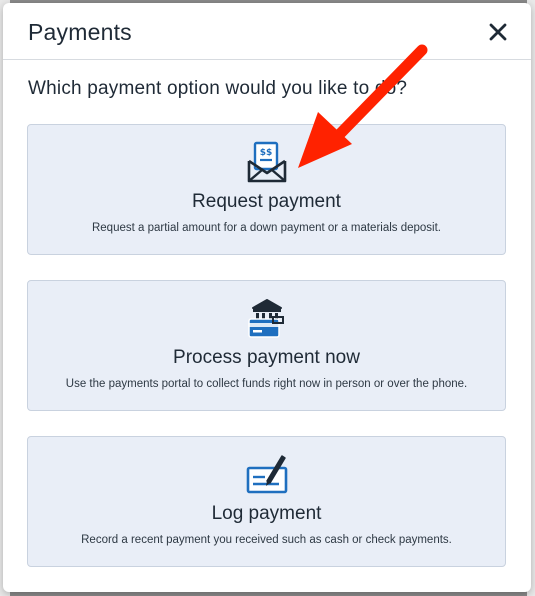 Image resolution: width=535 pixels, height=596 pixels. I want to click on close-icon, so click(498, 32).